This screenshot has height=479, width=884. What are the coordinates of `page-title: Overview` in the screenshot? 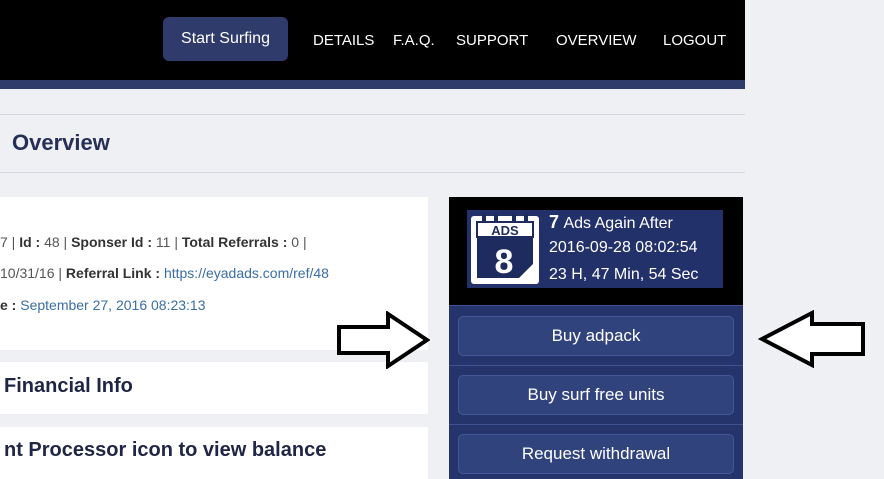 It's located at (61, 142).